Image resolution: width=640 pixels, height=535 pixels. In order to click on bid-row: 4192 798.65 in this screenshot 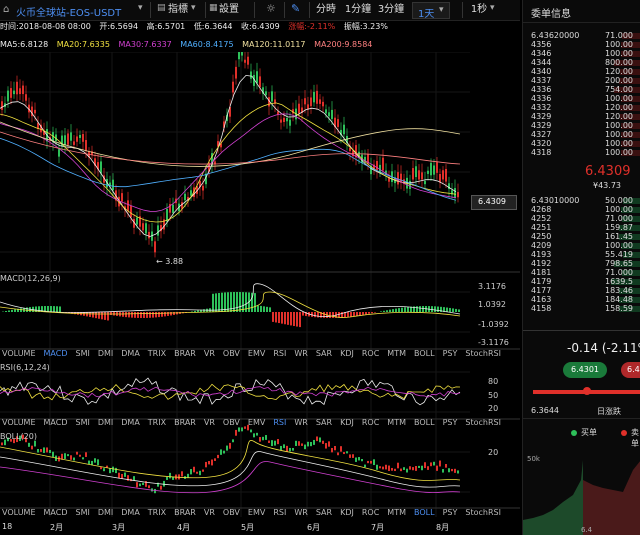, I will do `click(585, 264)`.